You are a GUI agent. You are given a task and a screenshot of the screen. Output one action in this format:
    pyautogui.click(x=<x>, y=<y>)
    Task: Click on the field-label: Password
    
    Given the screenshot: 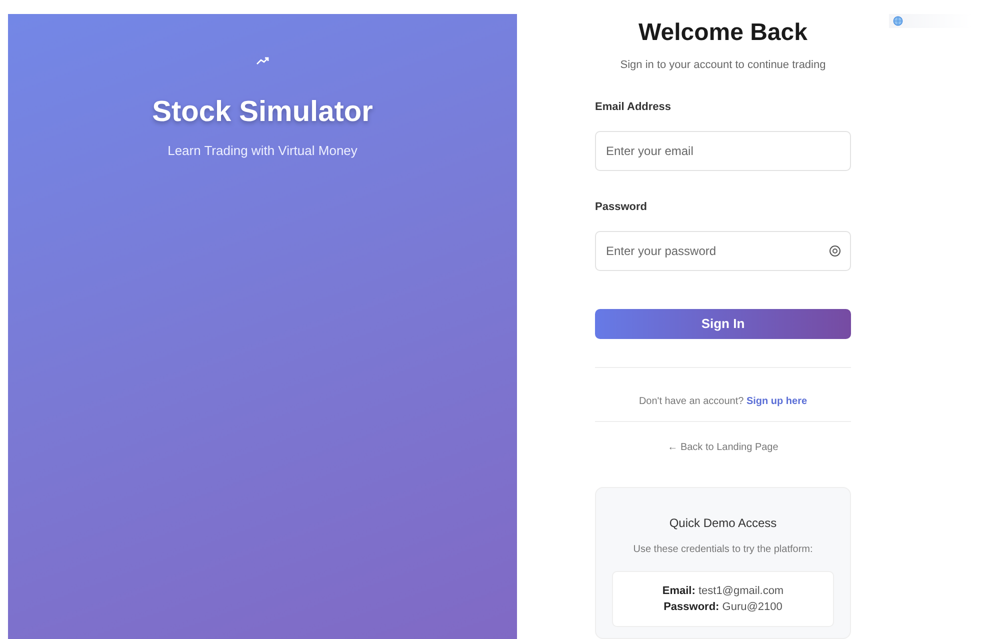 What is the action you would take?
    pyautogui.click(x=621, y=207)
    